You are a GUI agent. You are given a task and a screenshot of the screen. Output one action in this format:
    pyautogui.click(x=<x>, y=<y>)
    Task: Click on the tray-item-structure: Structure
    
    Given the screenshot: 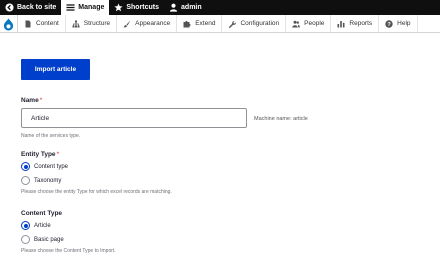 What is the action you would take?
    pyautogui.click(x=92, y=23)
    